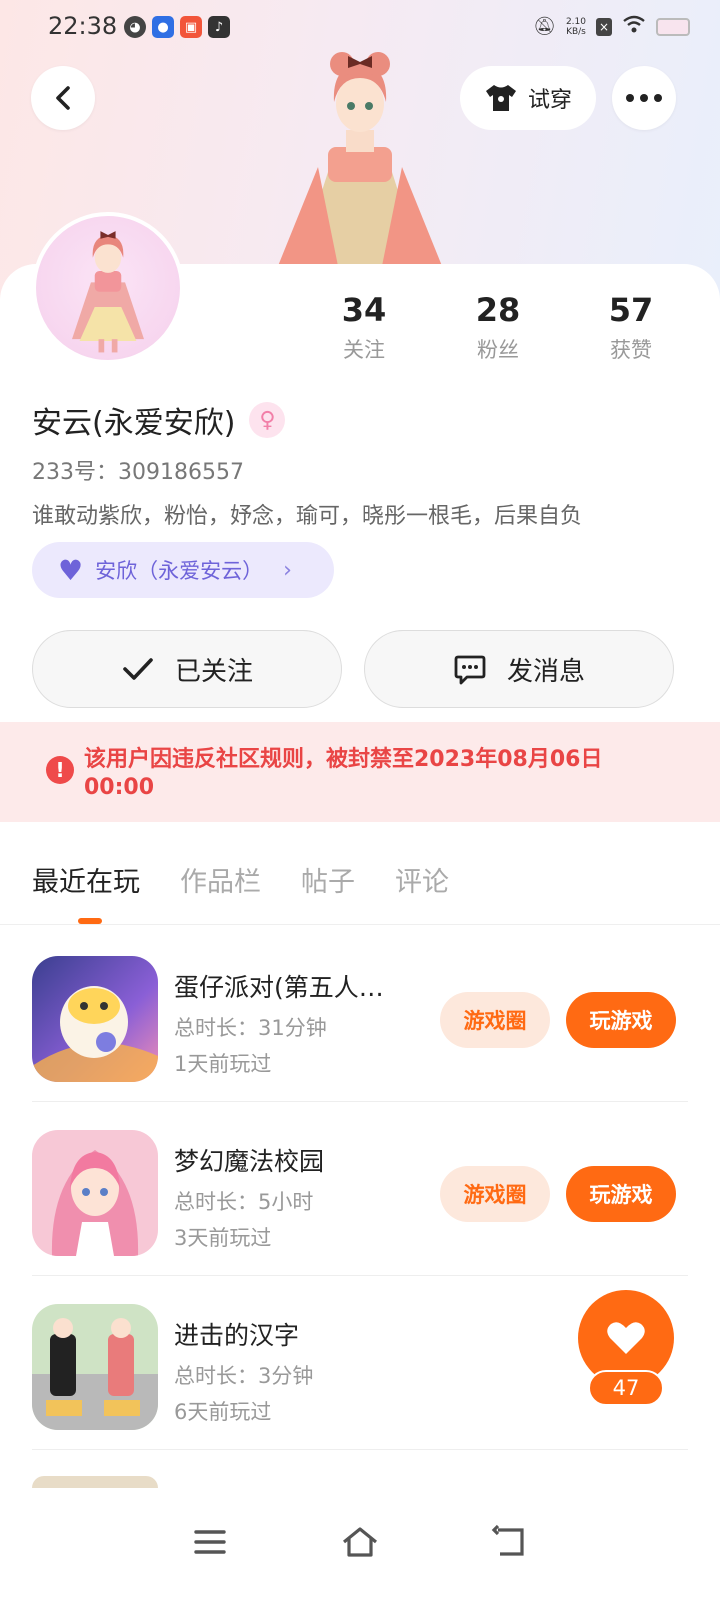  What do you see at coordinates (108, 288) in the screenshot?
I see `avatar` at bounding box center [108, 288].